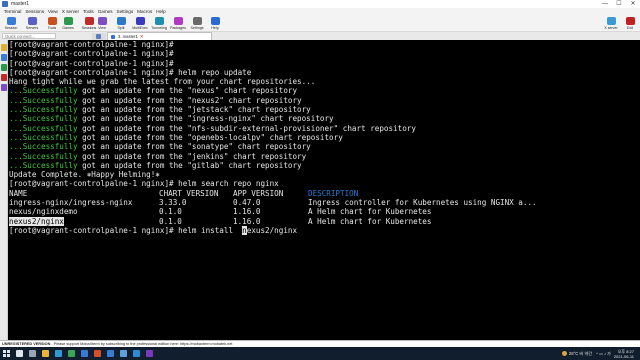 This screenshot has height=360, width=640. Describe the element at coordinates (110, 353) in the screenshot. I see `terminal-icon` at that location.